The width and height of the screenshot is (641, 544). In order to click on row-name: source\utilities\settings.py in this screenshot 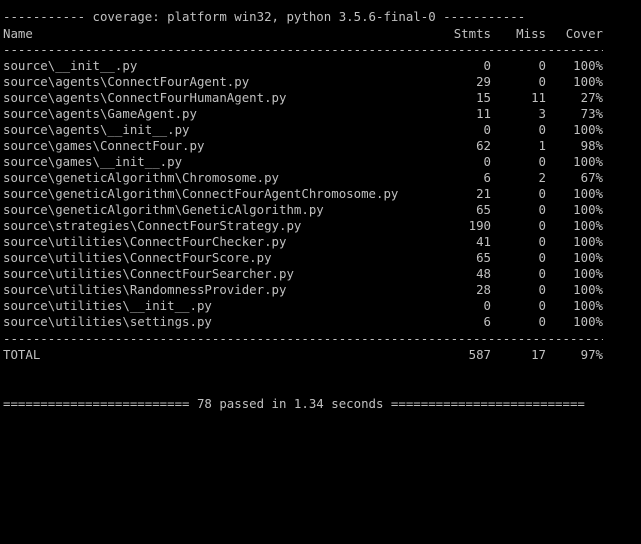, I will do `click(107, 321)`.